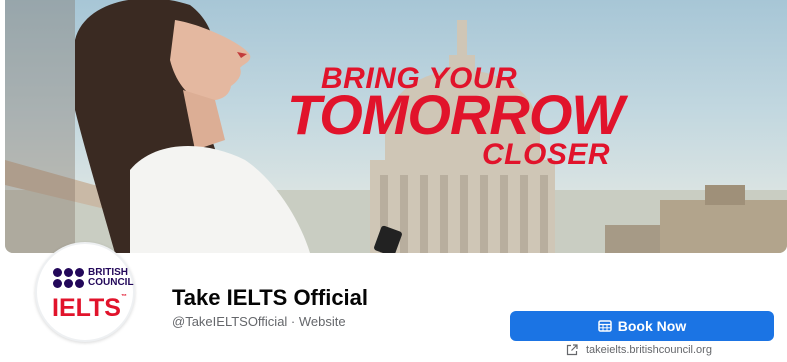 This screenshot has height=362, width=787. Describe the element at coordinates (546, 154) in the screenshot. I see `headline-line3: CLOSER` at that location.